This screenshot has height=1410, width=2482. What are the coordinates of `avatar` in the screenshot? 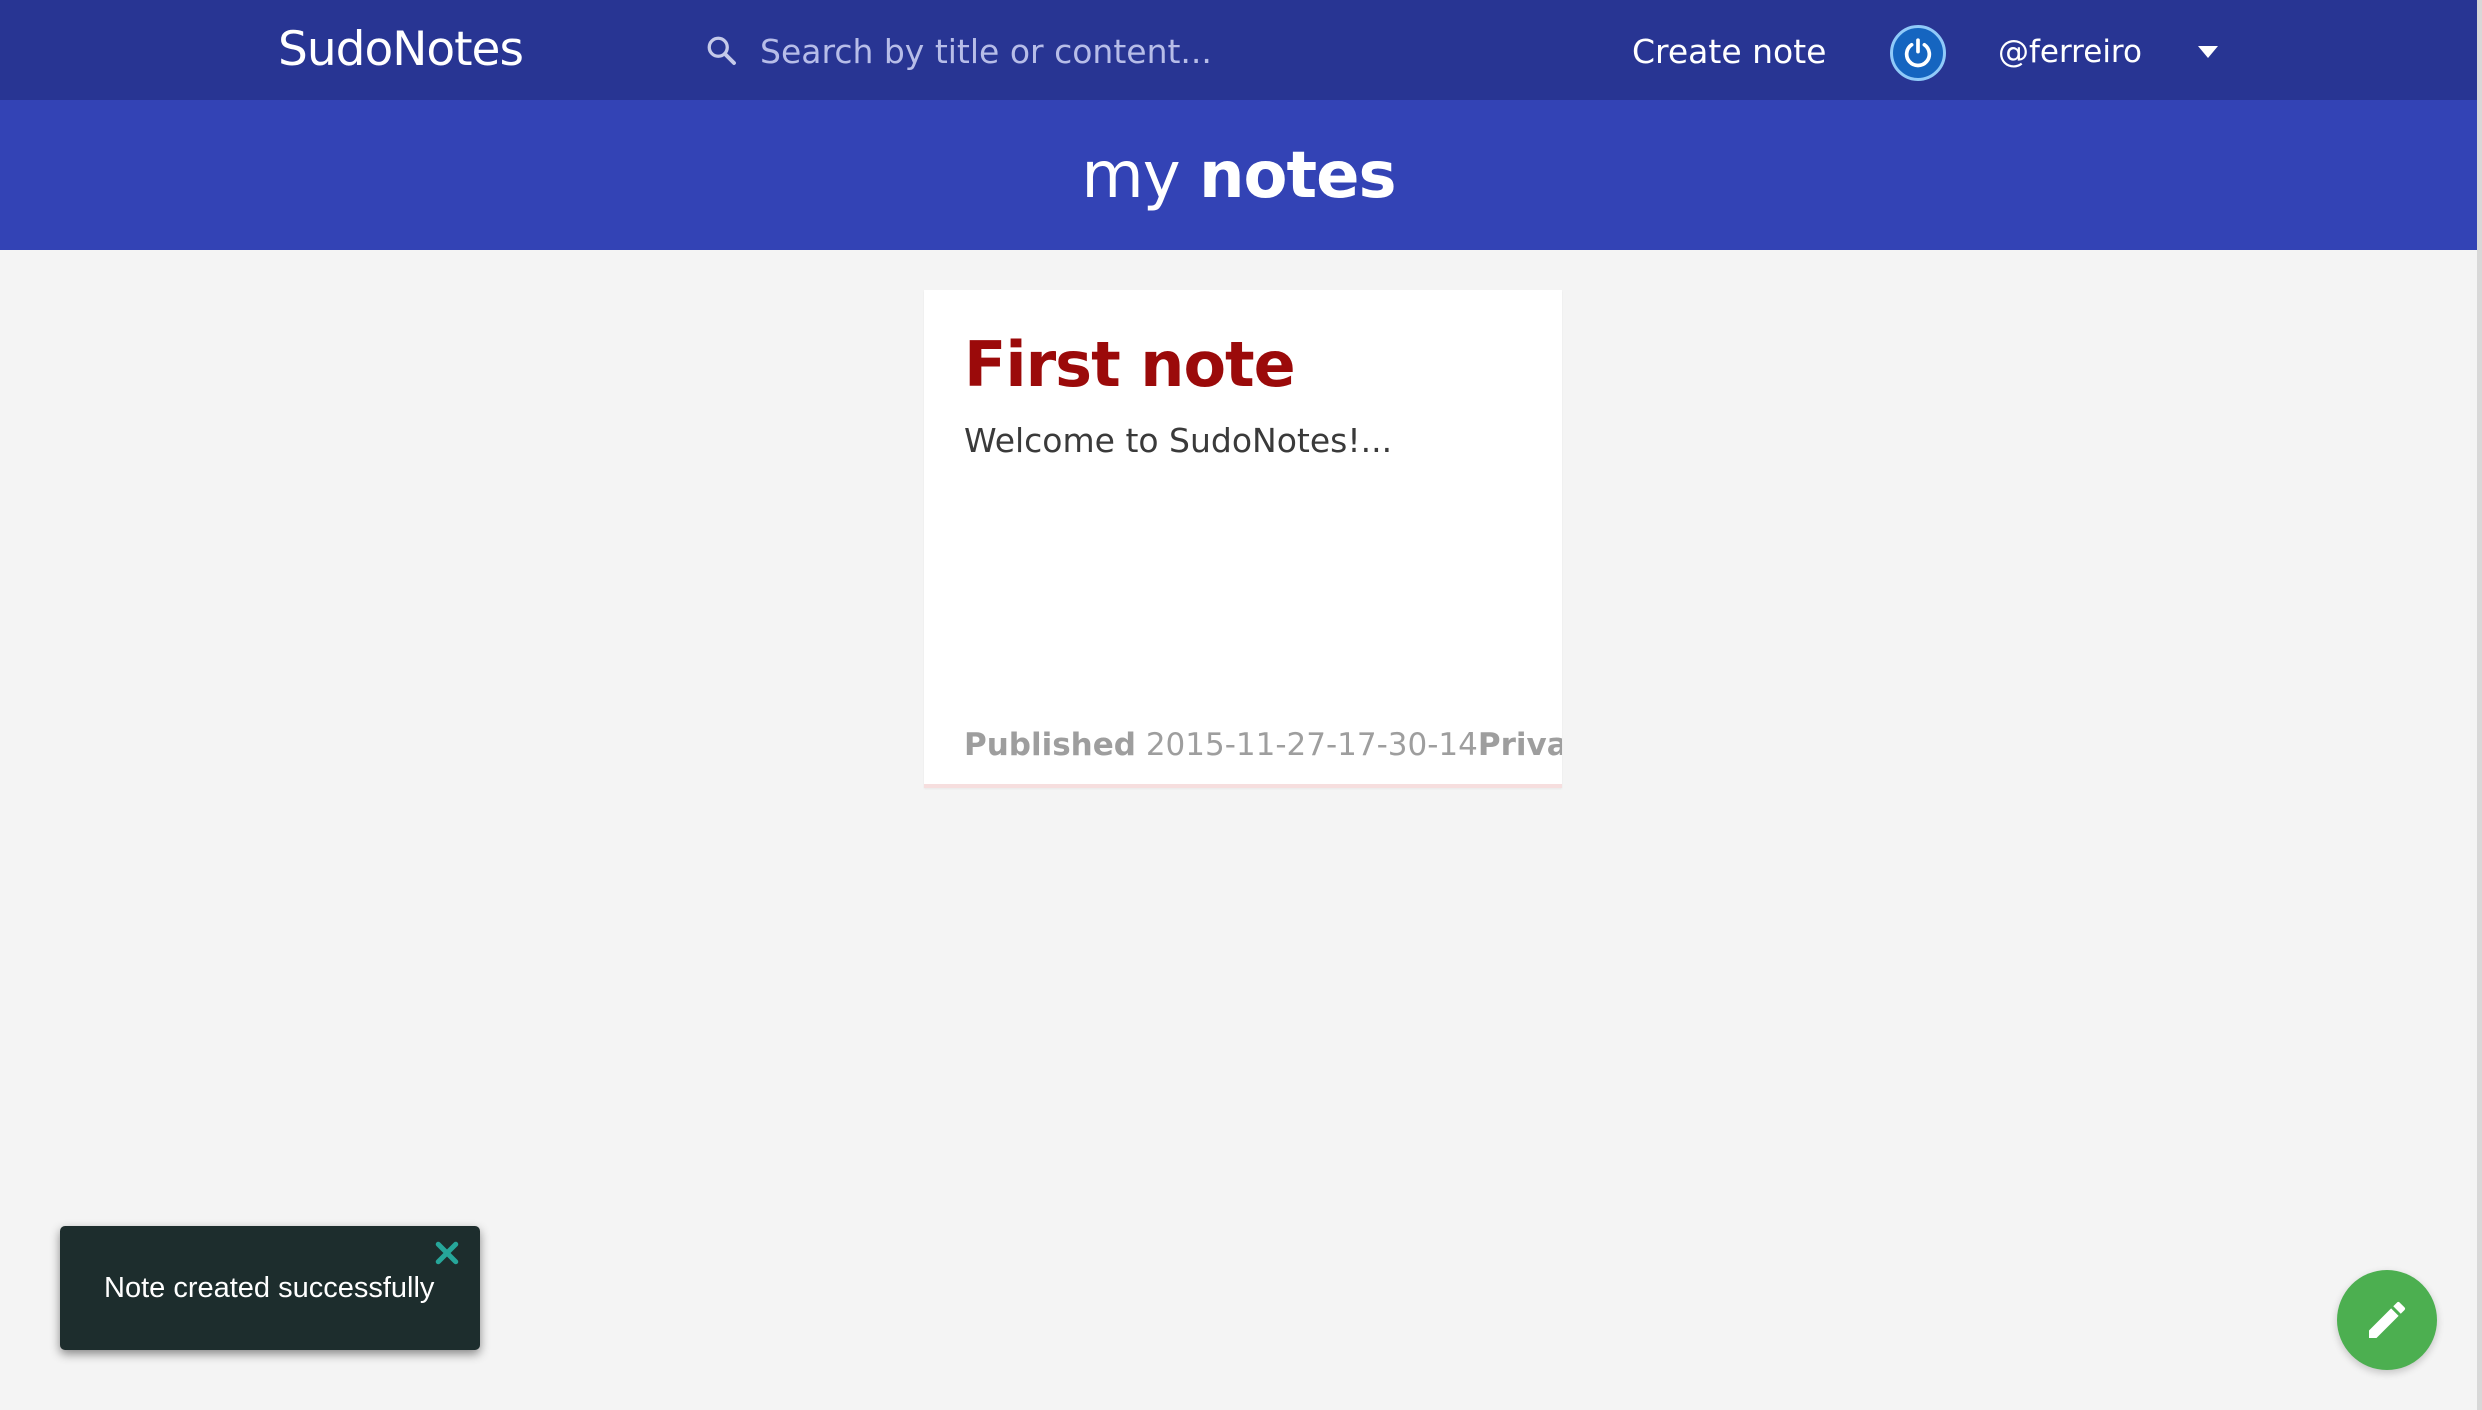 It's located at (1918, 53).